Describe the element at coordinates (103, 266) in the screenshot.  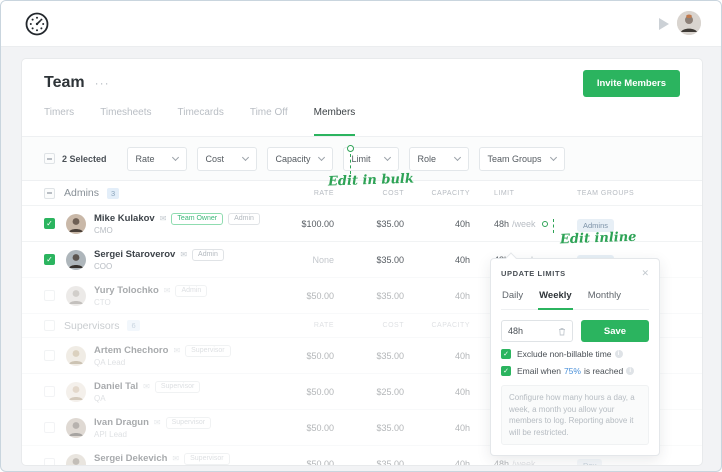
I see `member-title: COO` at that location.